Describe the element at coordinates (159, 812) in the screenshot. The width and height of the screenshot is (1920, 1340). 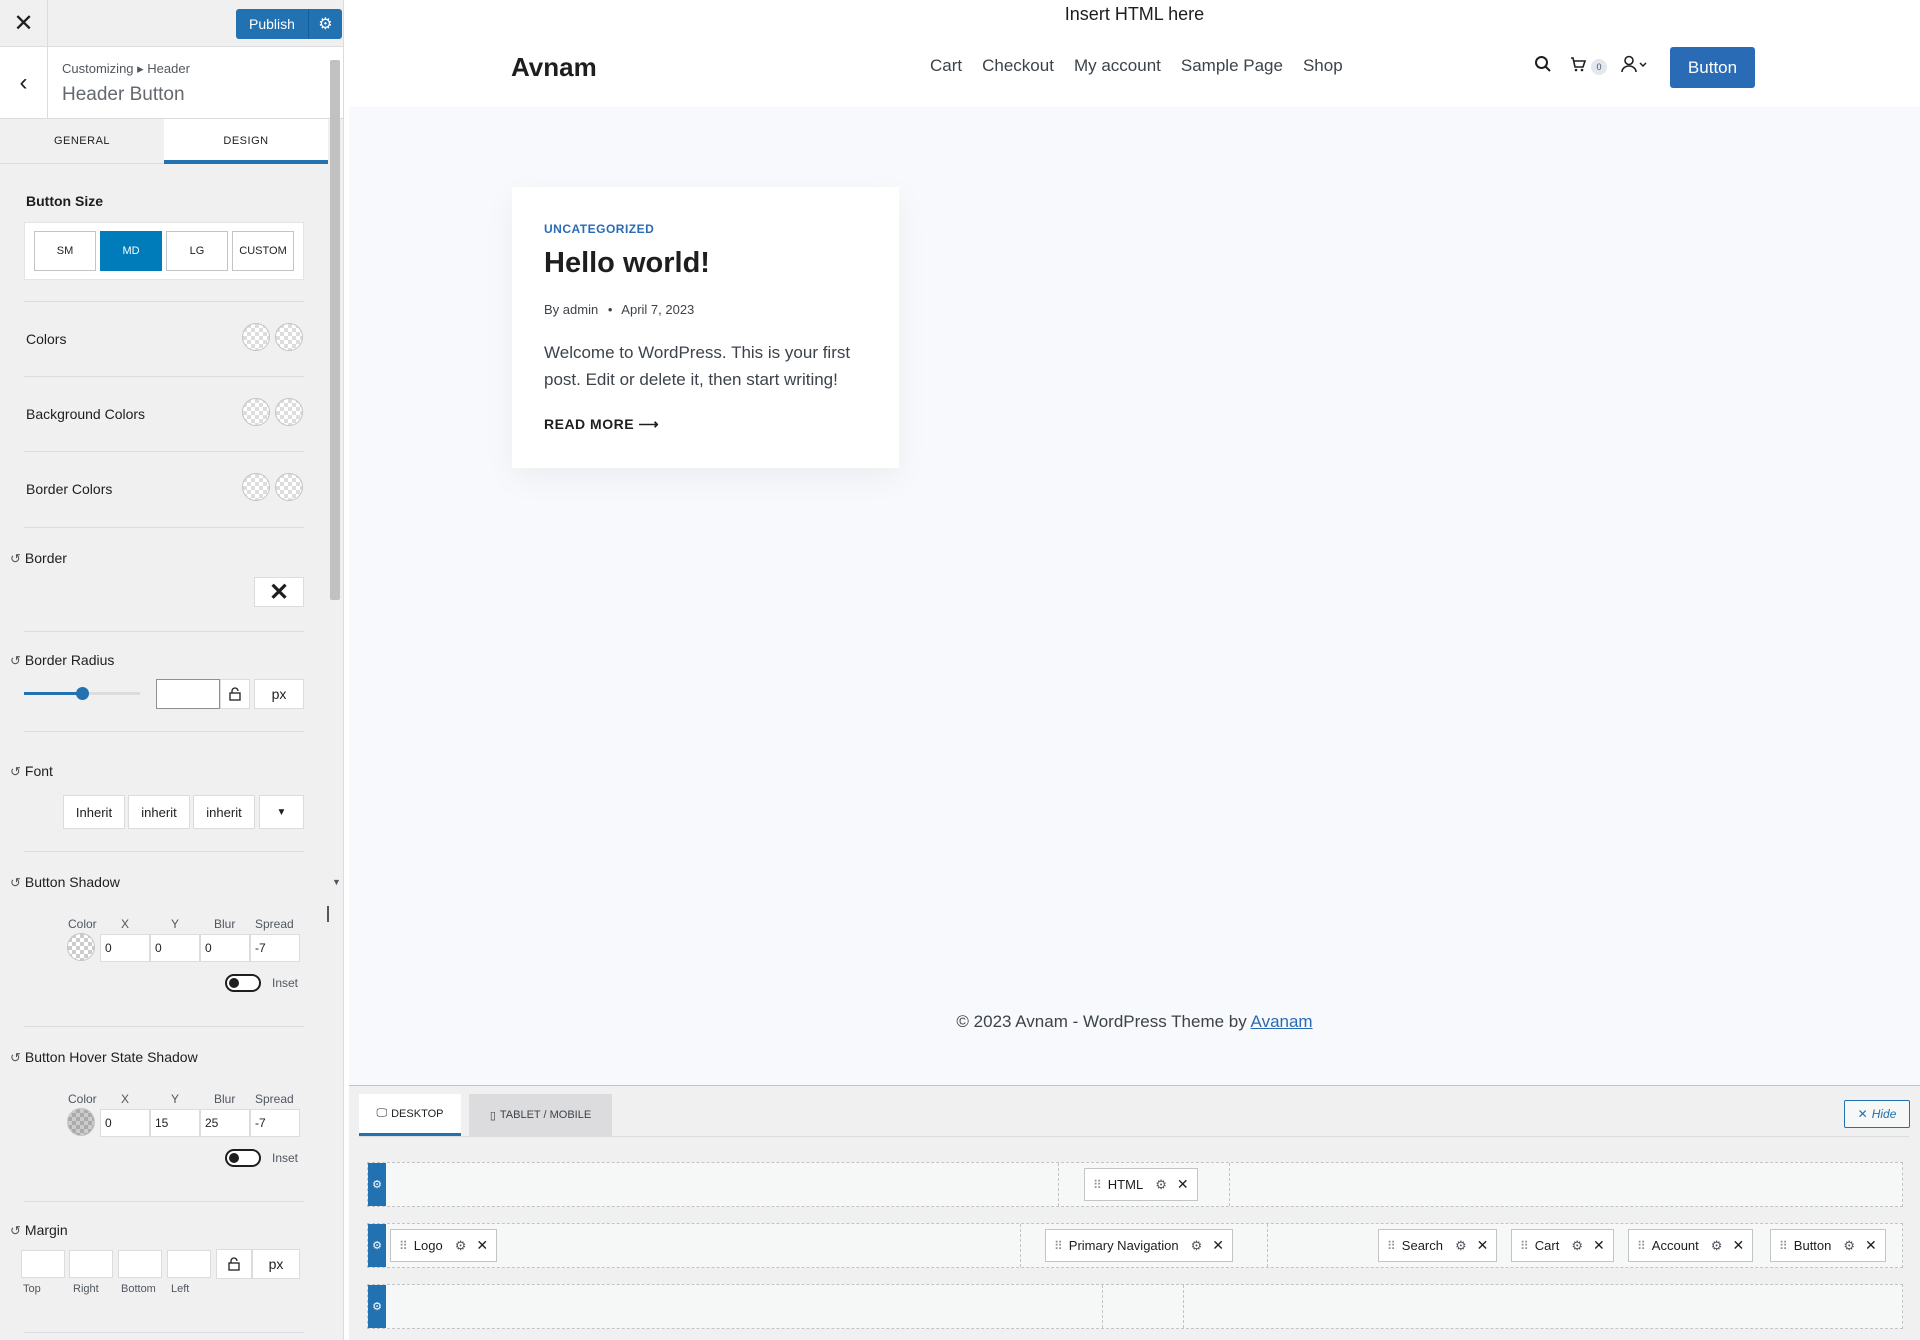
I see `font-weight-button: inherit` at that location.